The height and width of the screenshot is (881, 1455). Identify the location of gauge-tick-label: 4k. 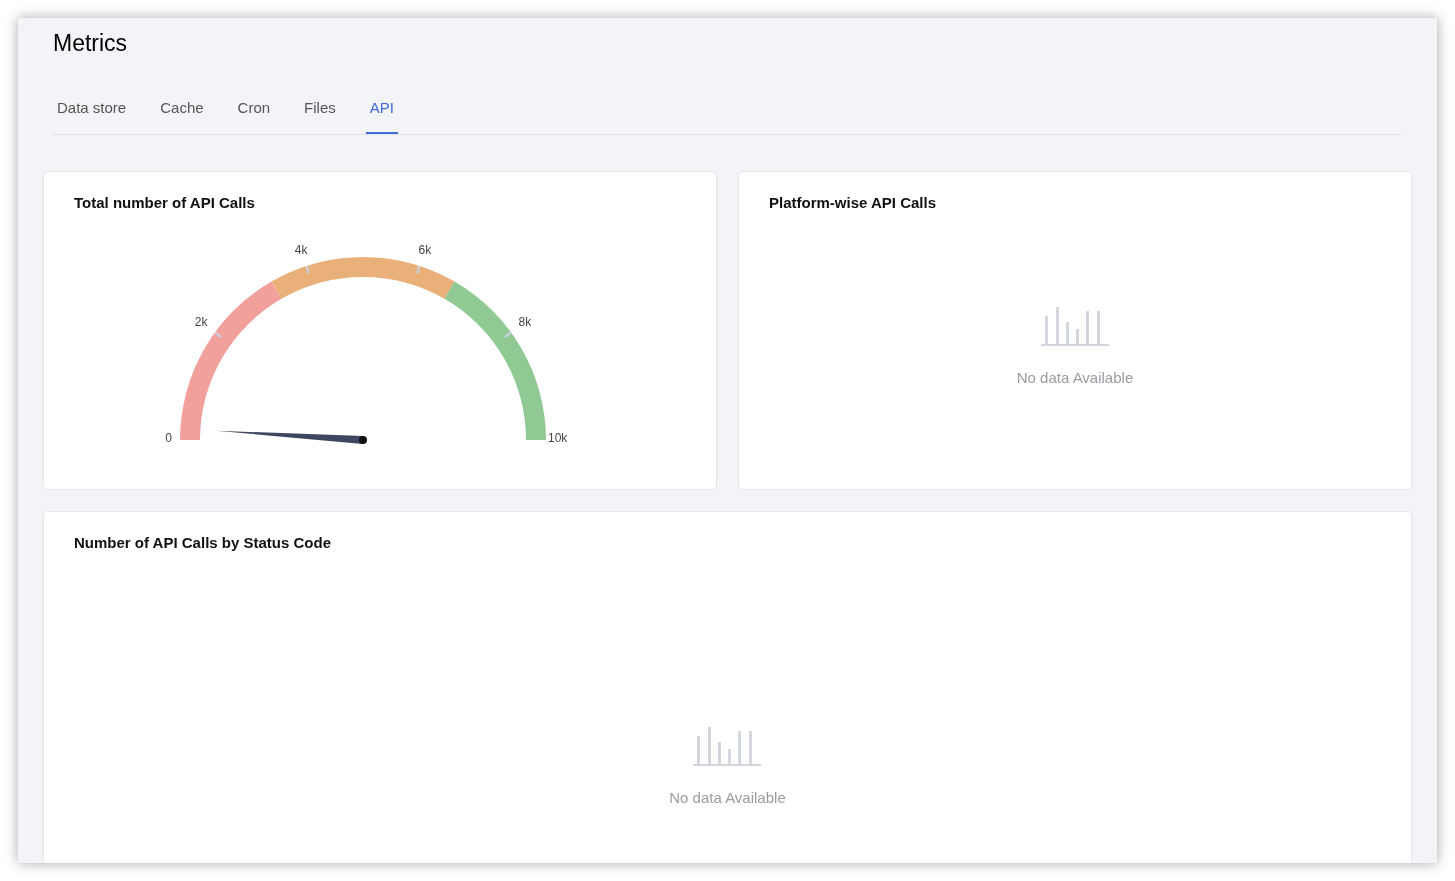
(301, 249).